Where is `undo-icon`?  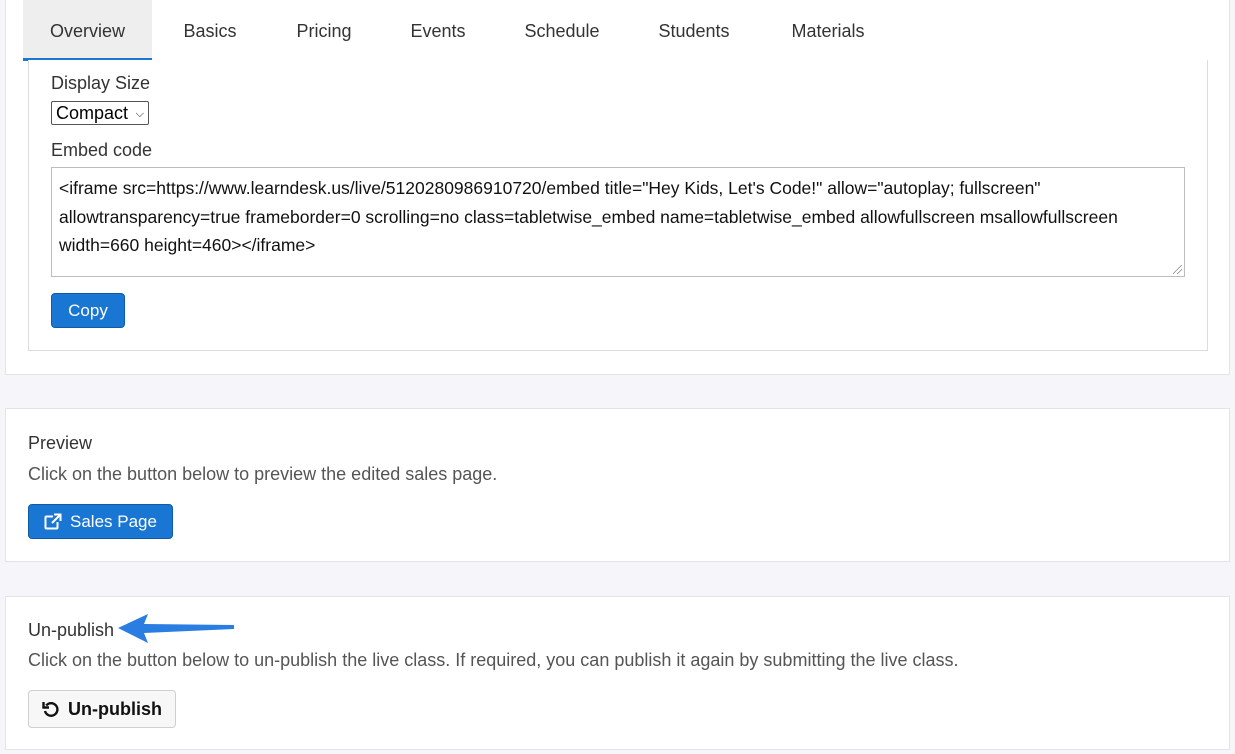
undo-icon is located at coordinates (51, 709).